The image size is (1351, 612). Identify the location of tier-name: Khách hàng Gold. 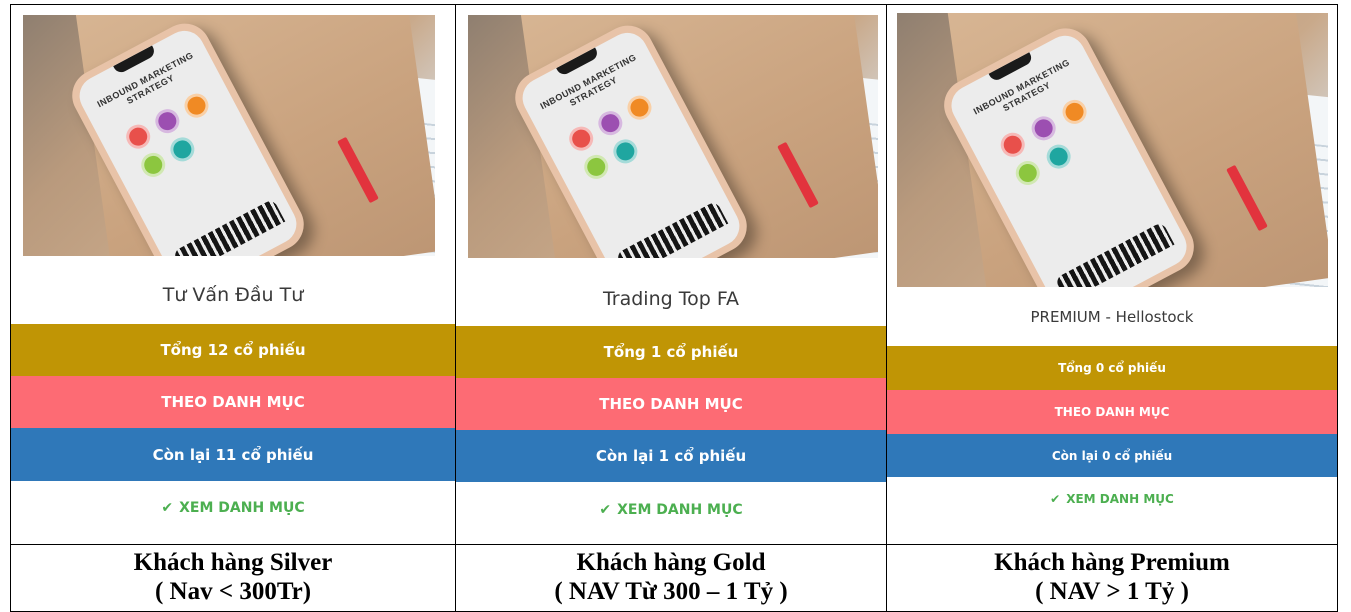
(671, 562).